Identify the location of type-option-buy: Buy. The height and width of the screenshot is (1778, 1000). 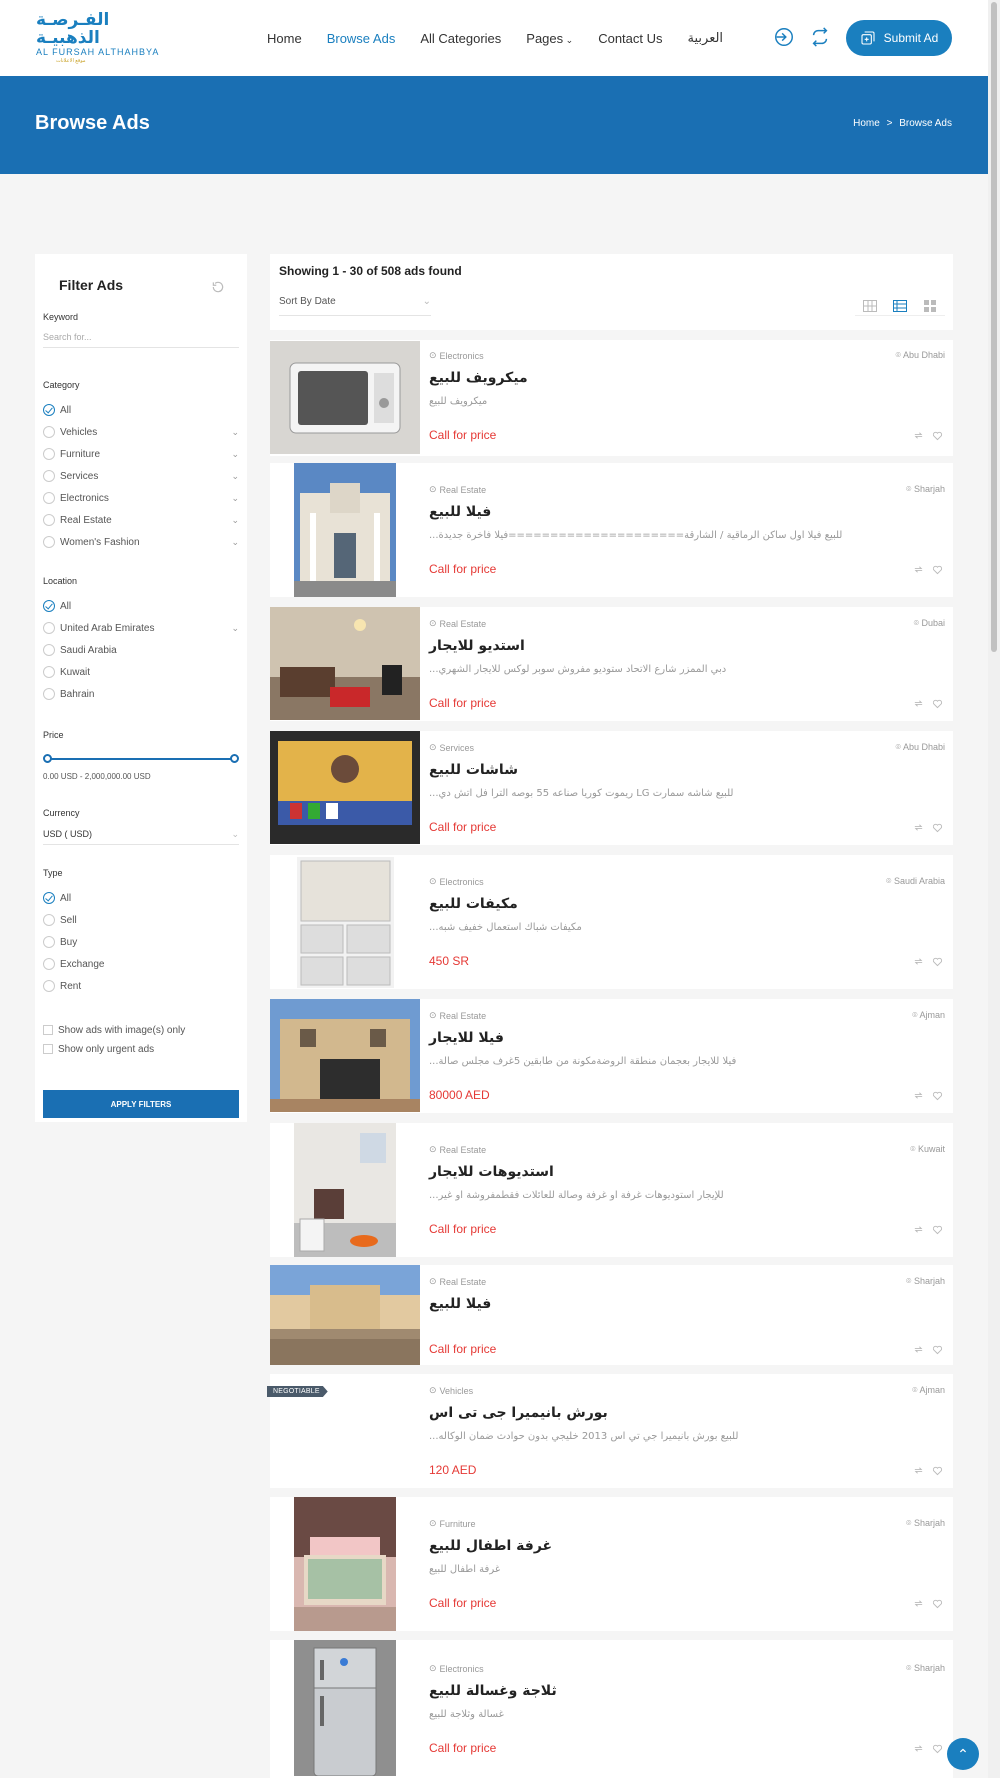
(141, 942).